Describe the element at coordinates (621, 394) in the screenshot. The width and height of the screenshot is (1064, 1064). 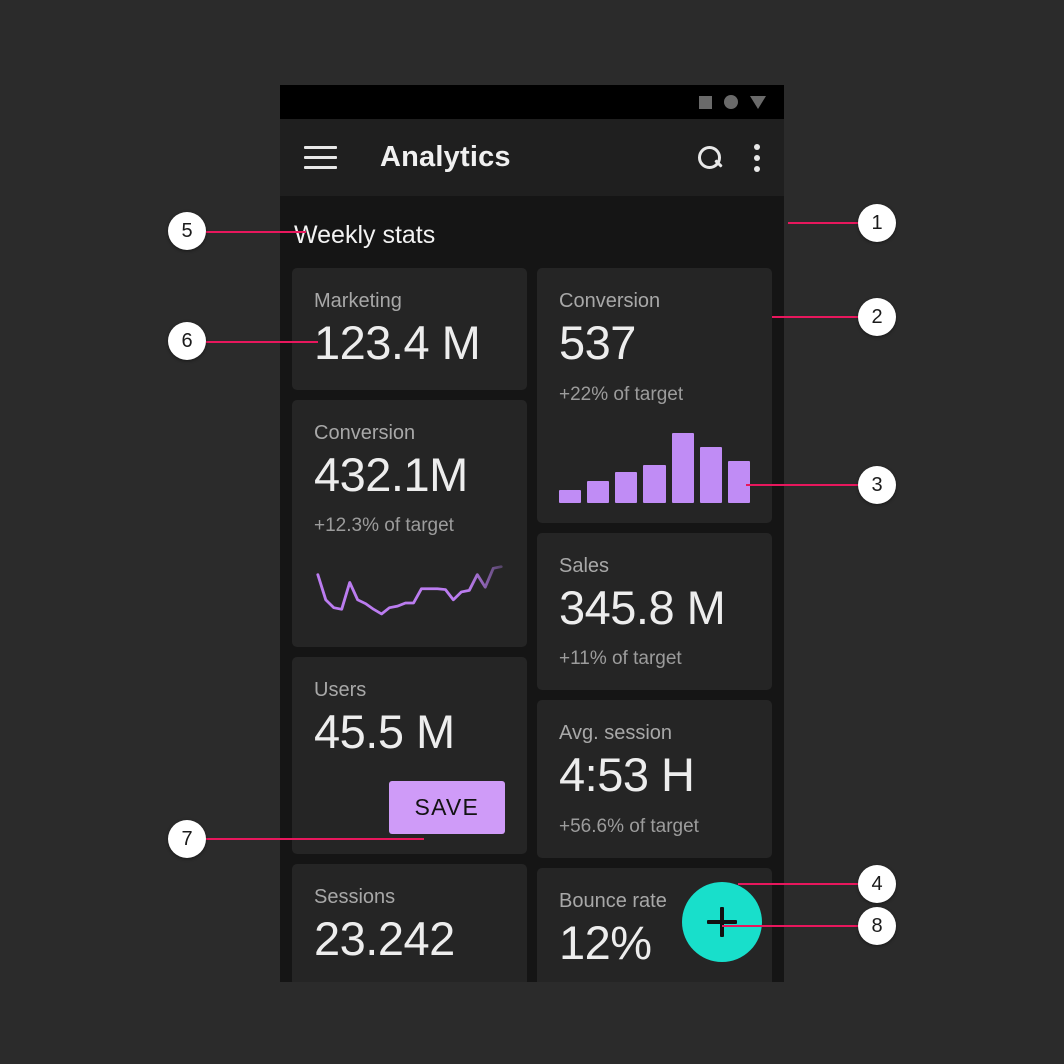
I see `card-subtext: +22% of target` at that location.